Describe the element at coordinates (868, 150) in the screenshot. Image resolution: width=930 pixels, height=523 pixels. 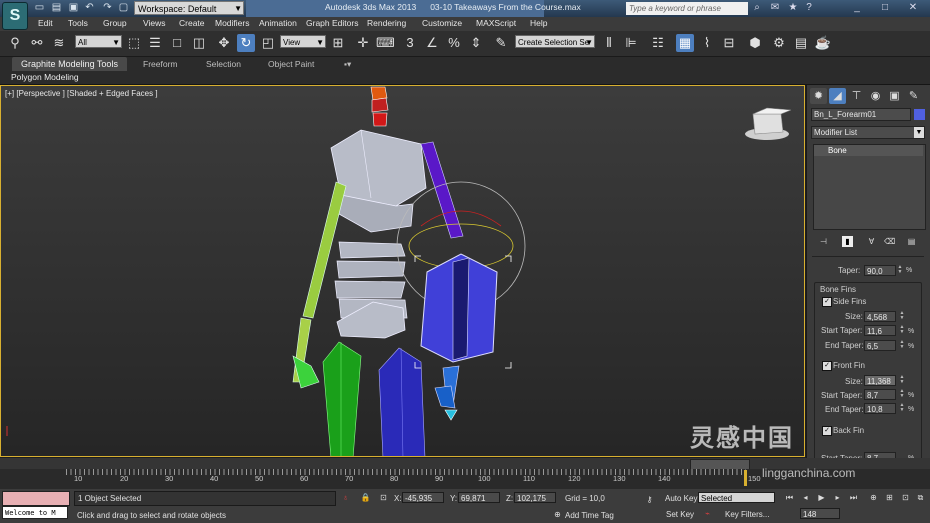
I see `stack-item-bone: Bone` at that location.